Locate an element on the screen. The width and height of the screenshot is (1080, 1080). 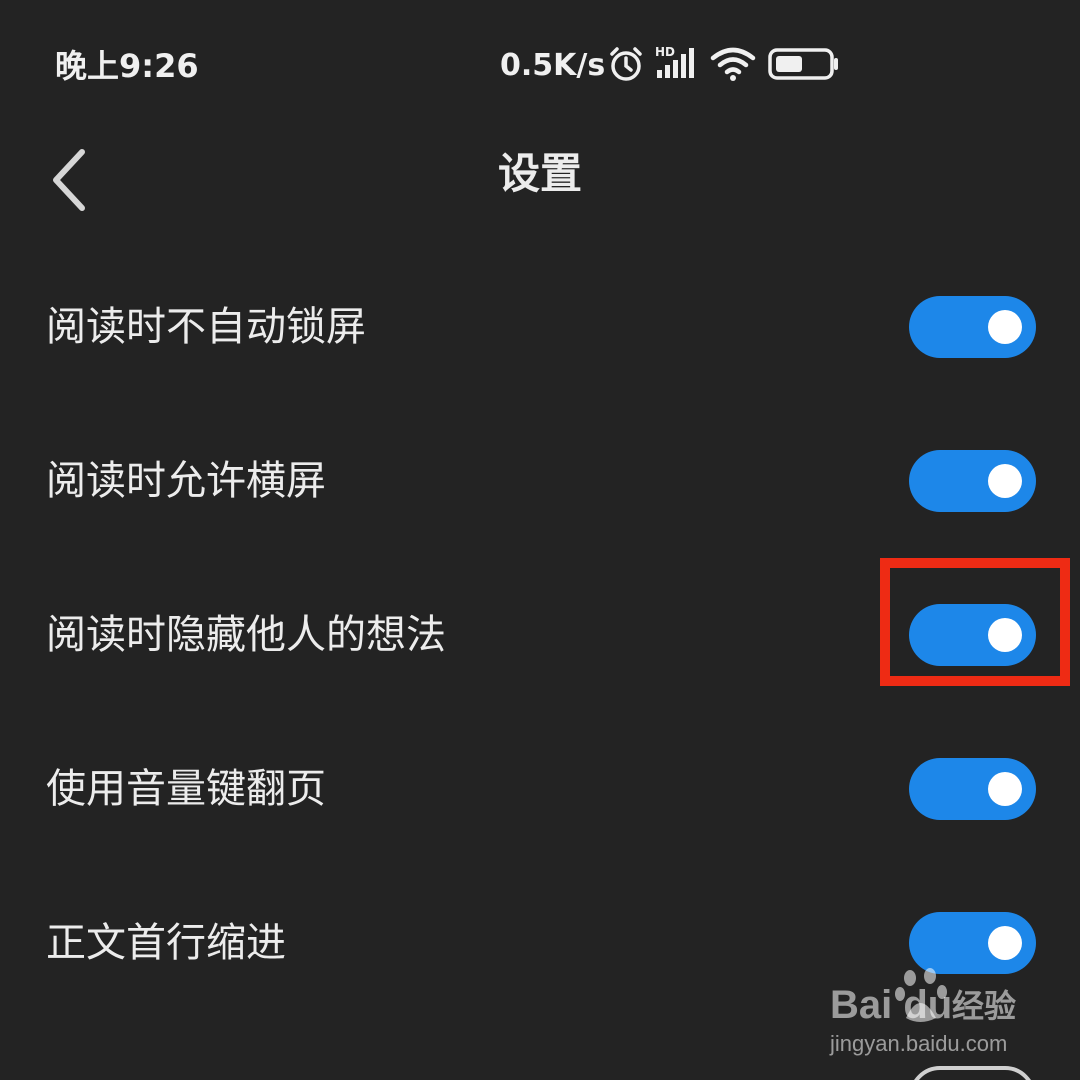
network-speed: 0.5K/s is located at coordinates (553, 65).